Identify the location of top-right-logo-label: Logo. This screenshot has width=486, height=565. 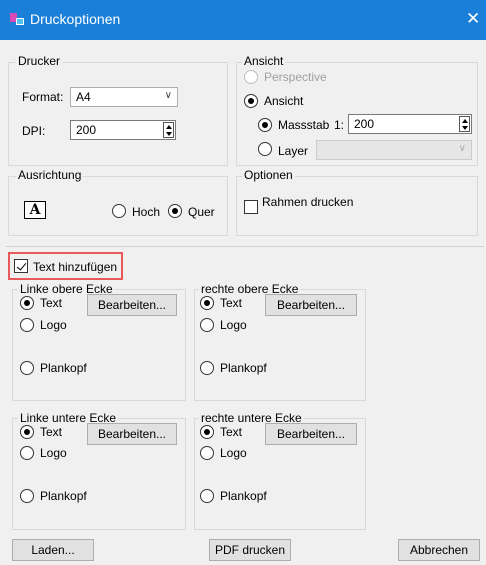
(233, 325).